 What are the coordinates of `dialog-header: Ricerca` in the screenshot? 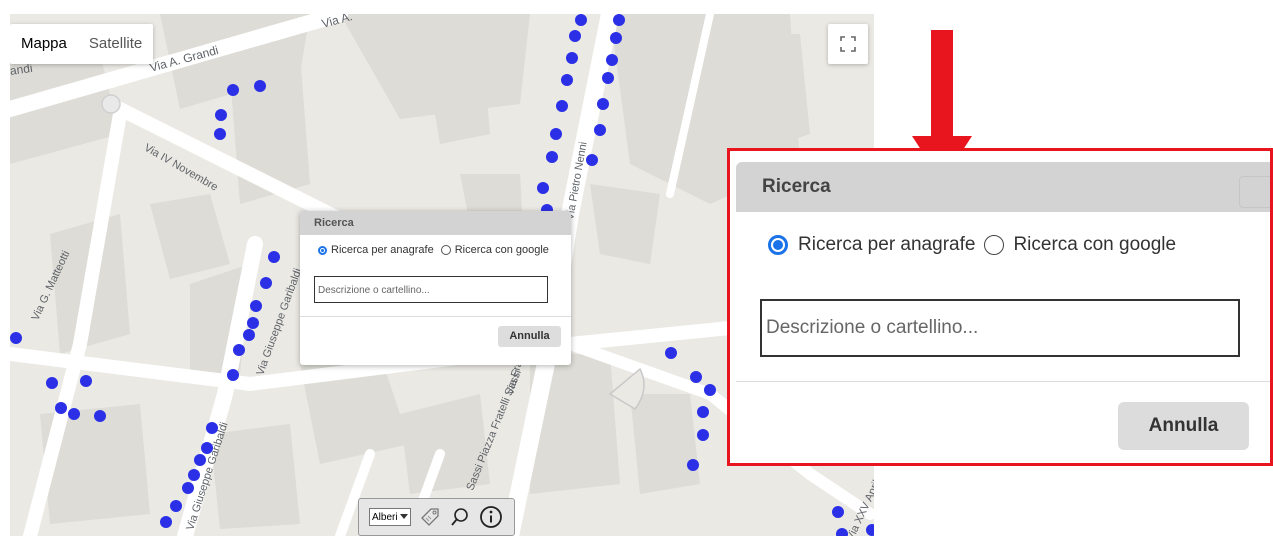 It's located at (1003, 187).